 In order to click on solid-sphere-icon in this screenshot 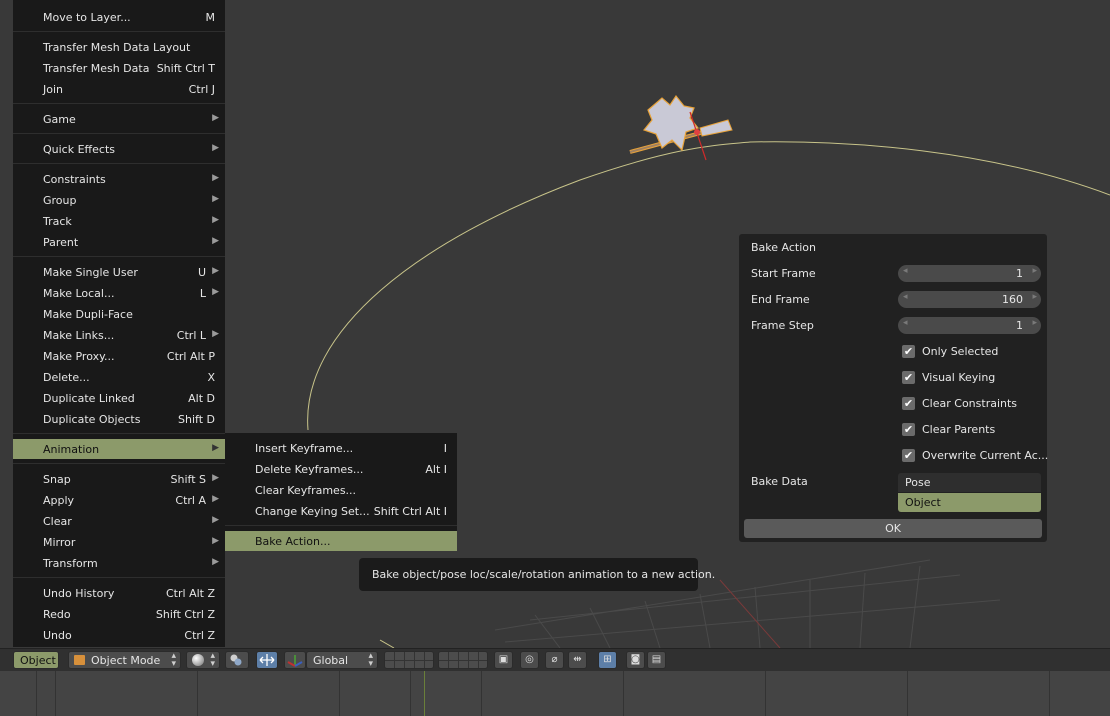, I will do `click(198, 660)`.